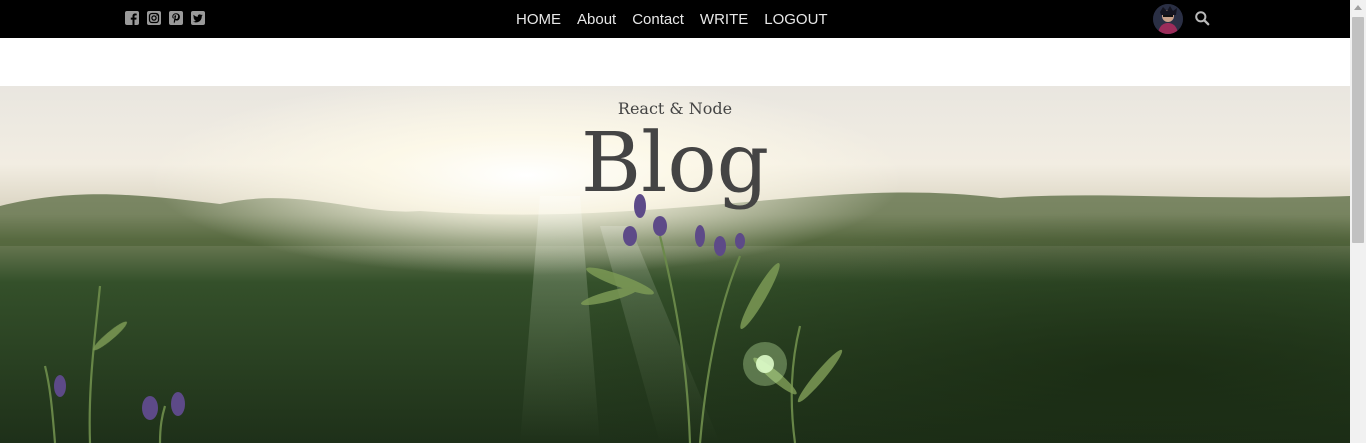 The image size is (1366, 443). I want to click on top-bar: HOME About Contact WRITE LOGOUT, so click(675, 19).